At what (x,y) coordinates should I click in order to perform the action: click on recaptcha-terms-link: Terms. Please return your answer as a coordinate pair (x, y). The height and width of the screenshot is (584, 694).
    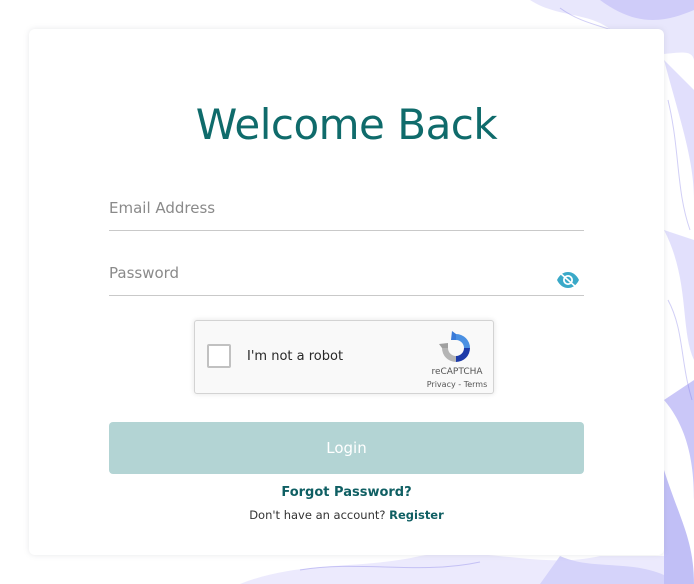
    Looking at the image, I should click on (476, 384).